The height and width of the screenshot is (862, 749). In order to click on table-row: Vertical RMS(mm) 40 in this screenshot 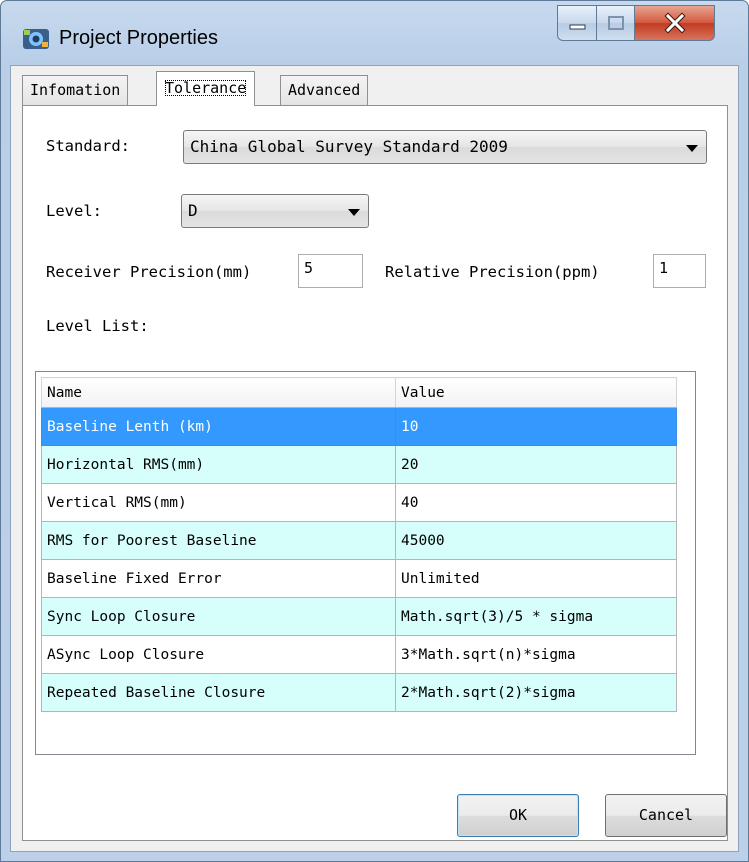, I will do `click(359, 502)`.